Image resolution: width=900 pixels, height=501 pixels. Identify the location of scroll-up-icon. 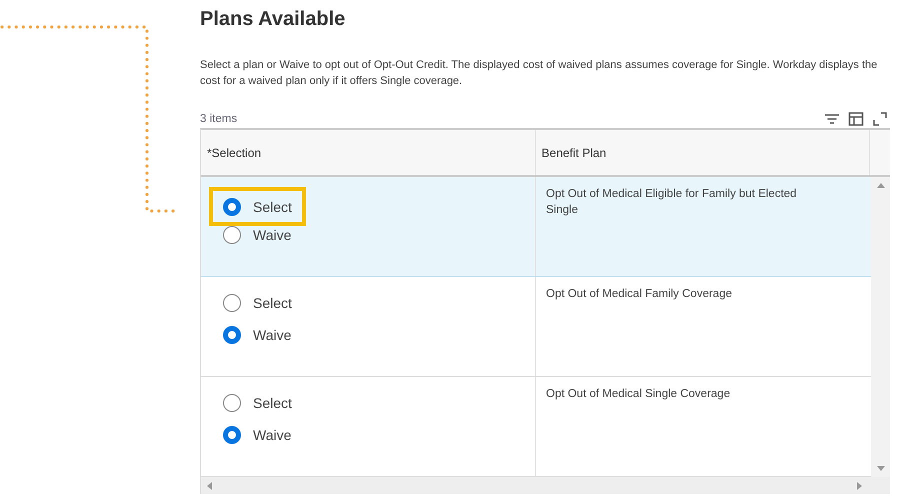
(880, 185).